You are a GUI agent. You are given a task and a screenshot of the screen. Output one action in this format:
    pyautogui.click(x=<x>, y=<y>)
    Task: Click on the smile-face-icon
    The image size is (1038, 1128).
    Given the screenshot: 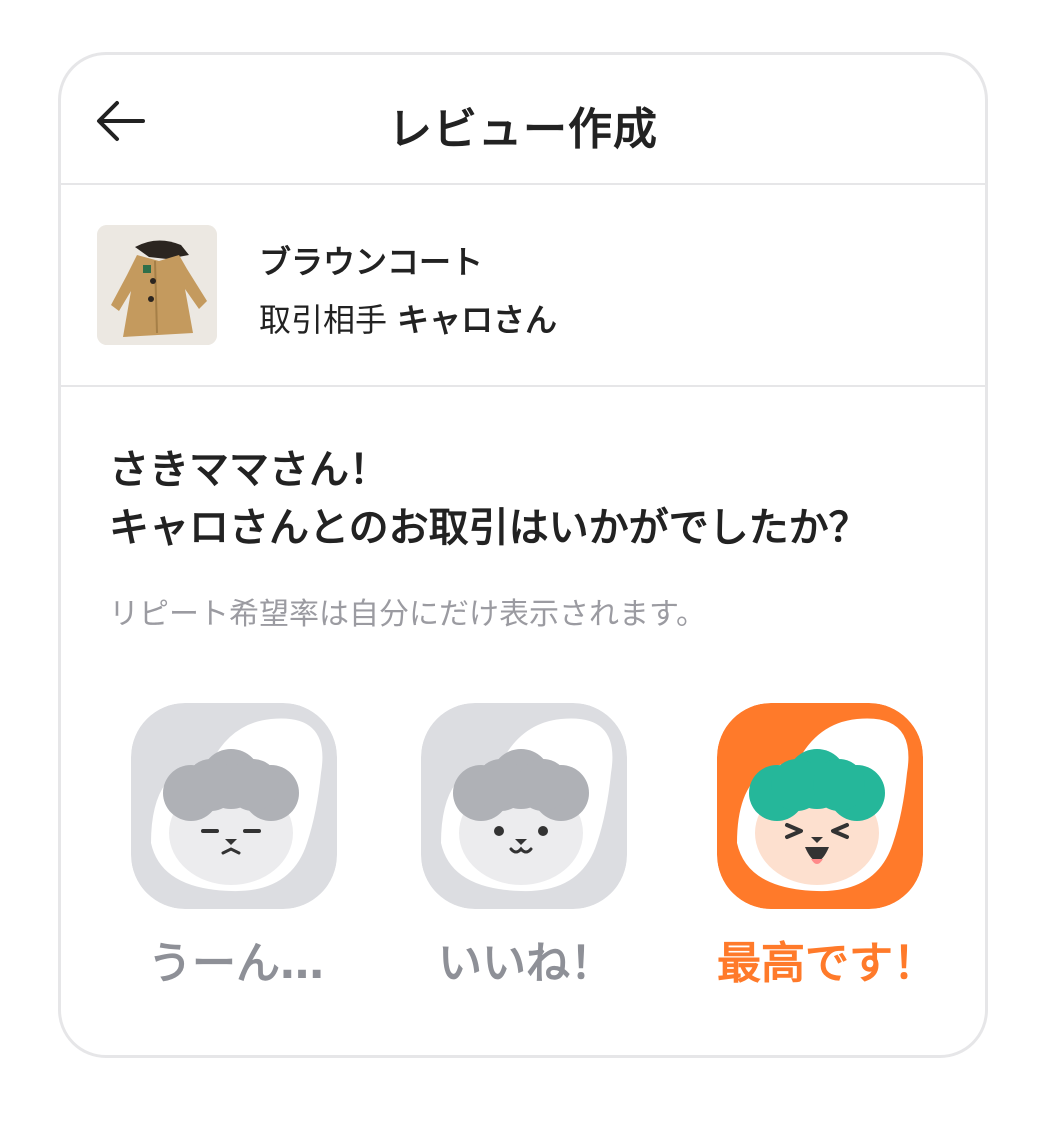 What is the action you would take?
    pyautogui.click(x=524, y=806)
    